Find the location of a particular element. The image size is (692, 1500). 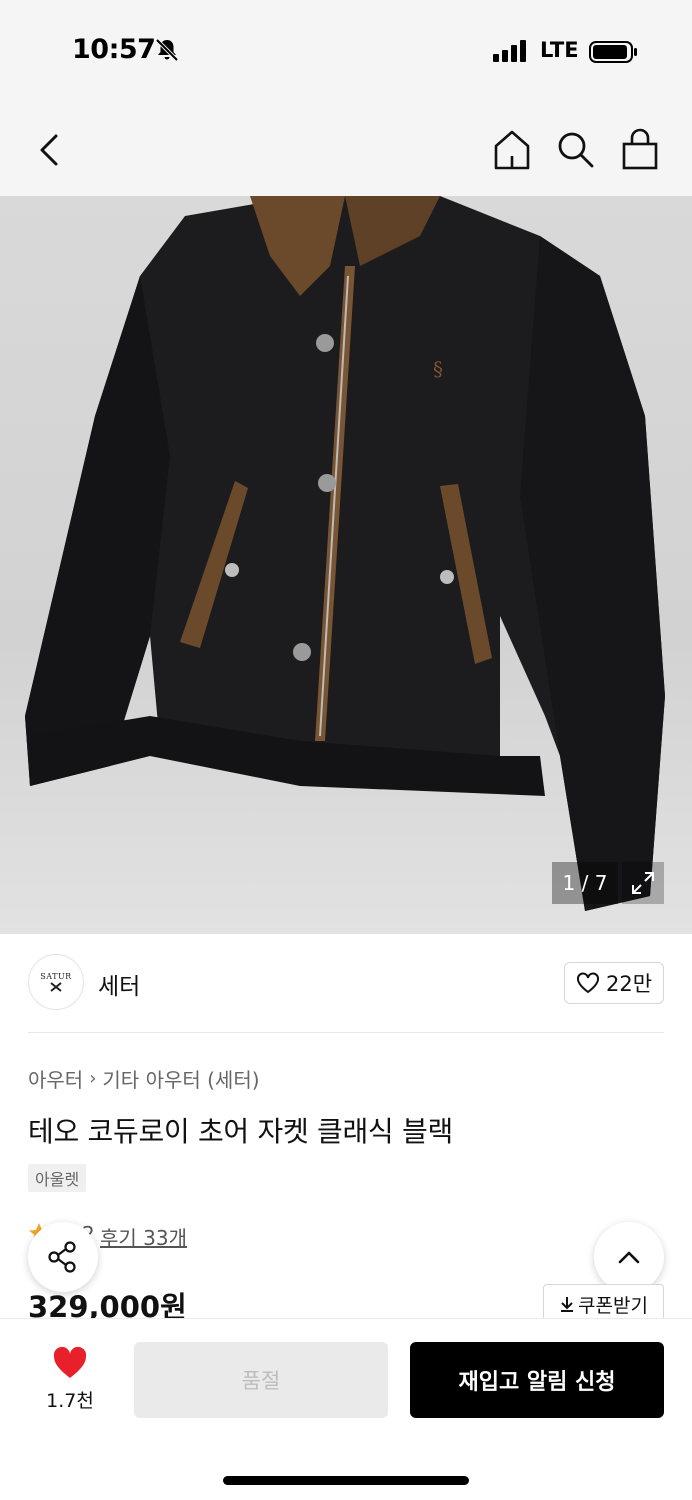

brand-like-count: 22만 is located at coordinates (629, 984).